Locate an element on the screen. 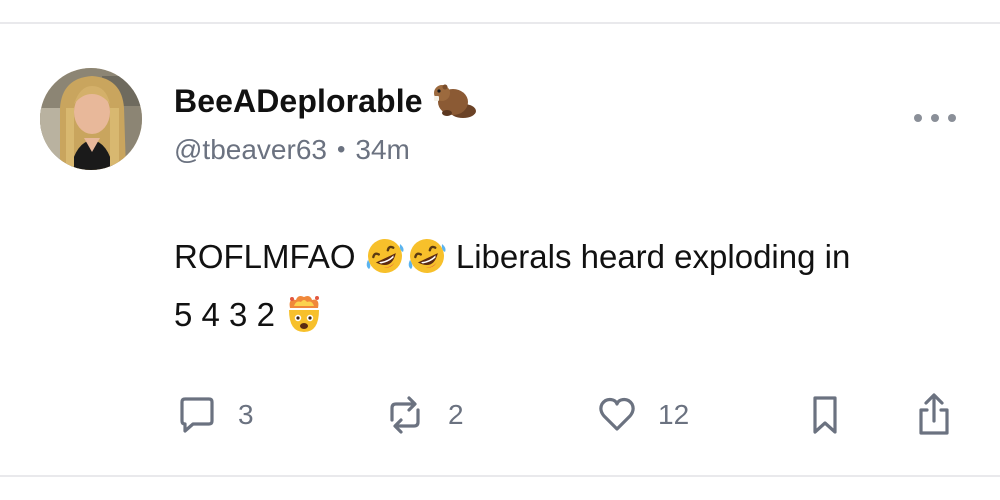 This screenshot has width=1000, height=500. post-meta: @tbeaver63 • 34m is located at coordinates (292, 150).